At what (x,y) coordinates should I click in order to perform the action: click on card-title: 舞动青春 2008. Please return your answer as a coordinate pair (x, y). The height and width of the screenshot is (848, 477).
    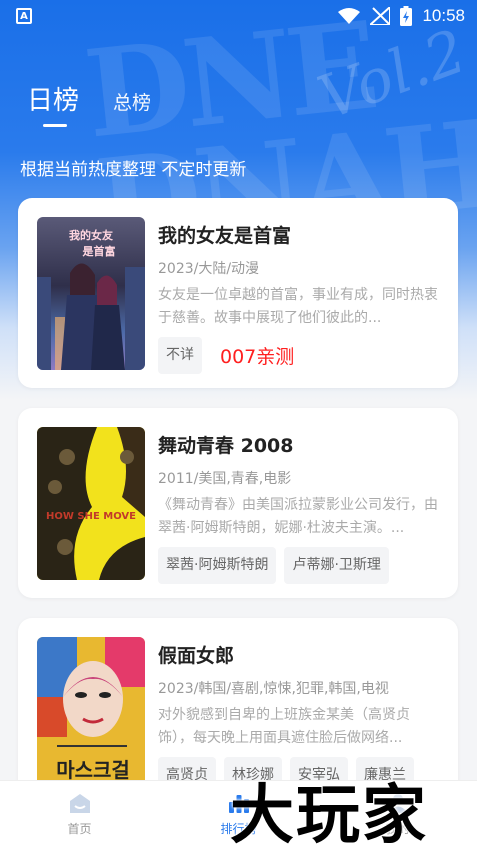
    Looking at the image, I should click on (226, 446).